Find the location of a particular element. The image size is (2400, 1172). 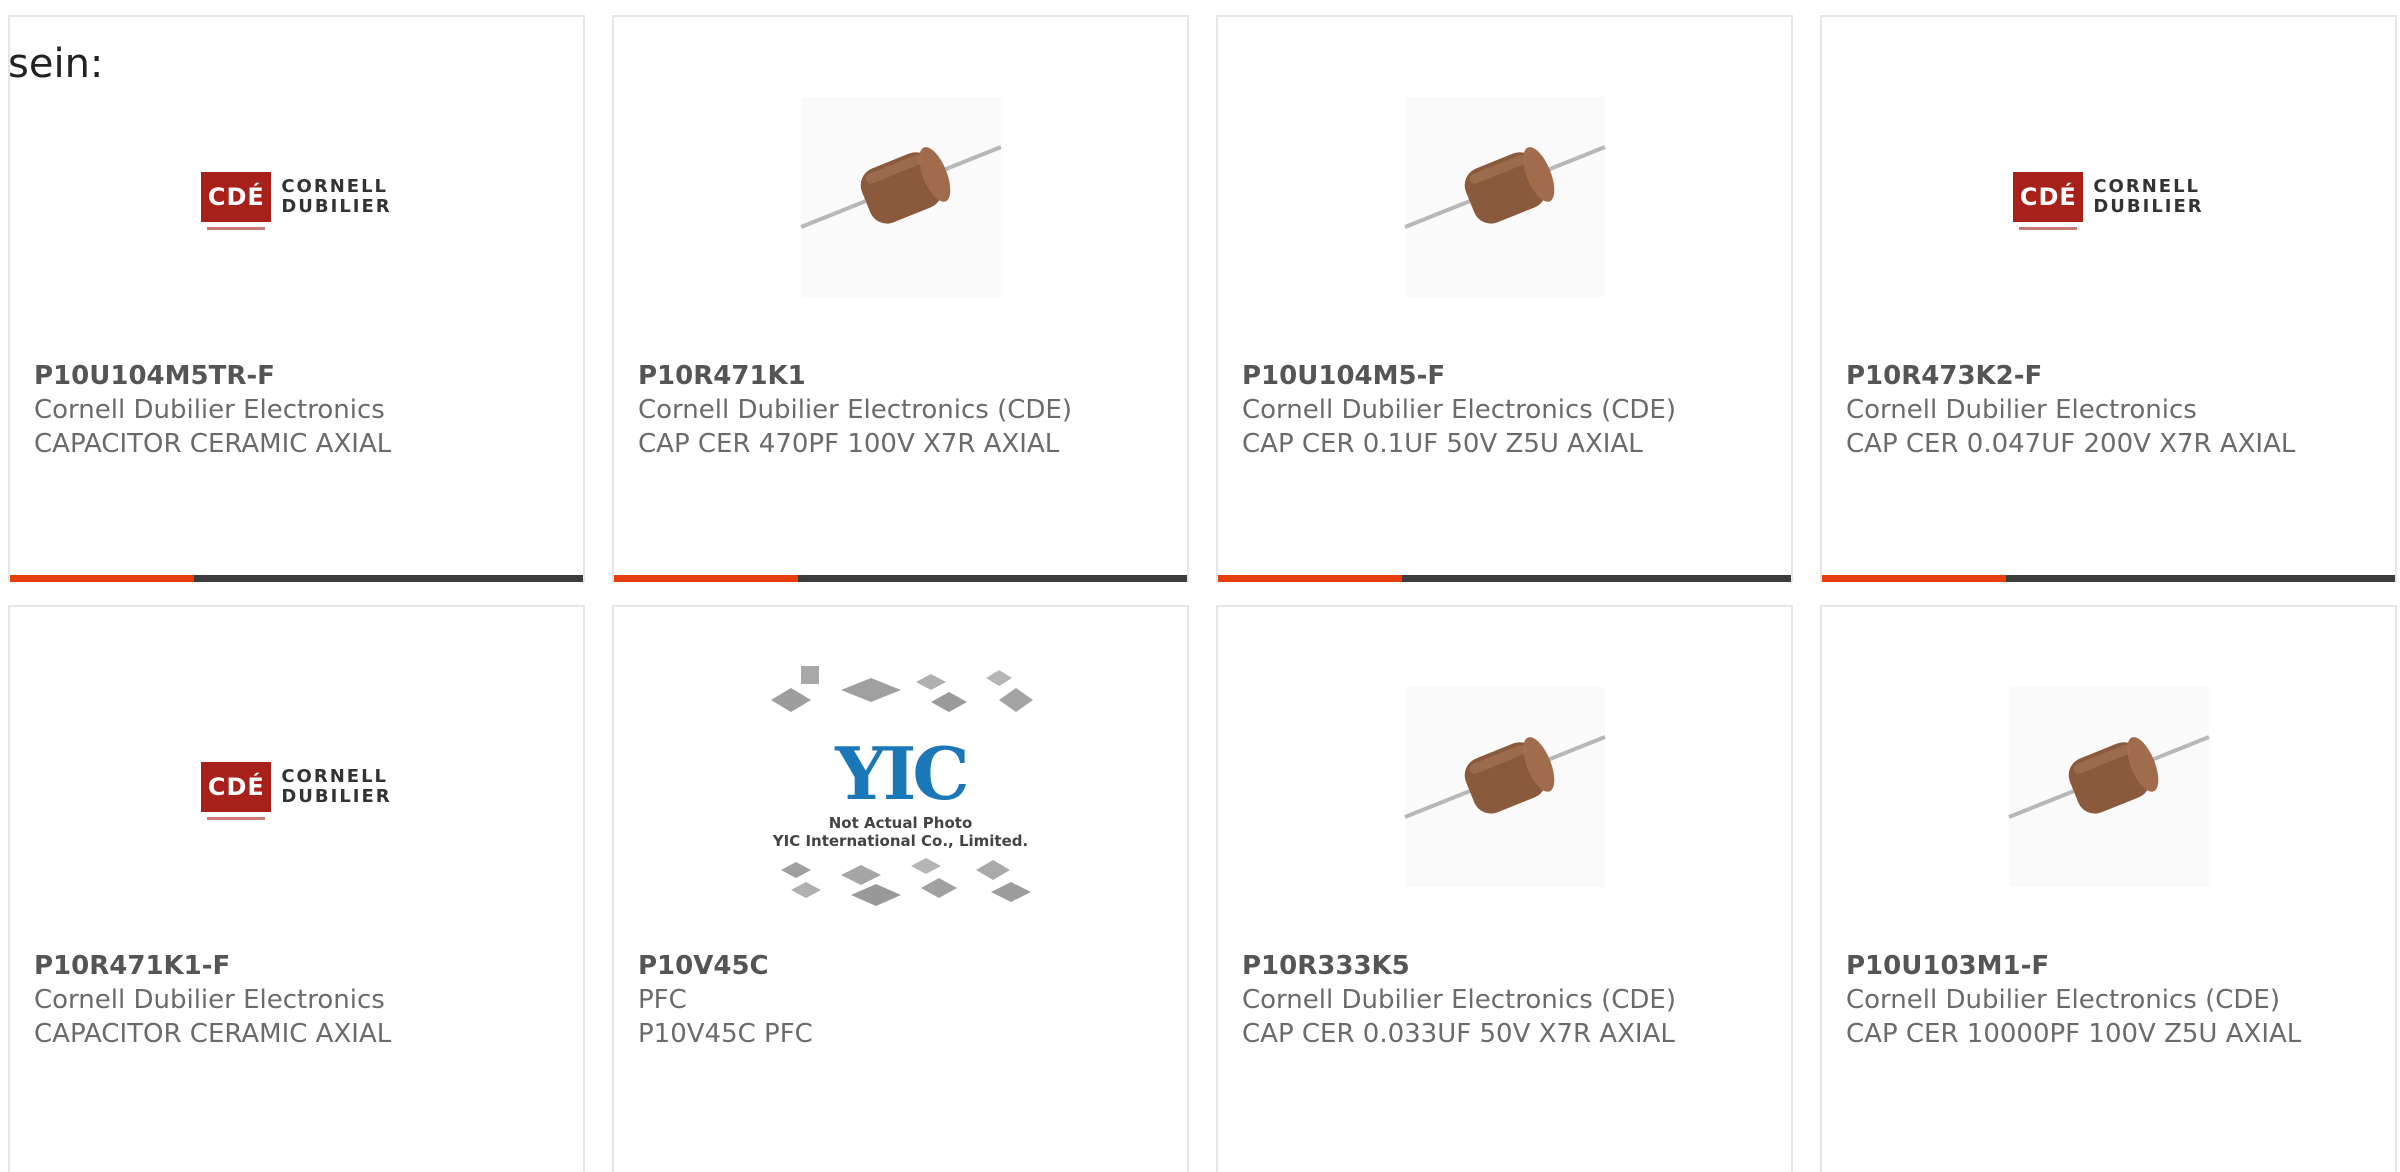

lead-text: sein: is located at coordinates (56, 64).